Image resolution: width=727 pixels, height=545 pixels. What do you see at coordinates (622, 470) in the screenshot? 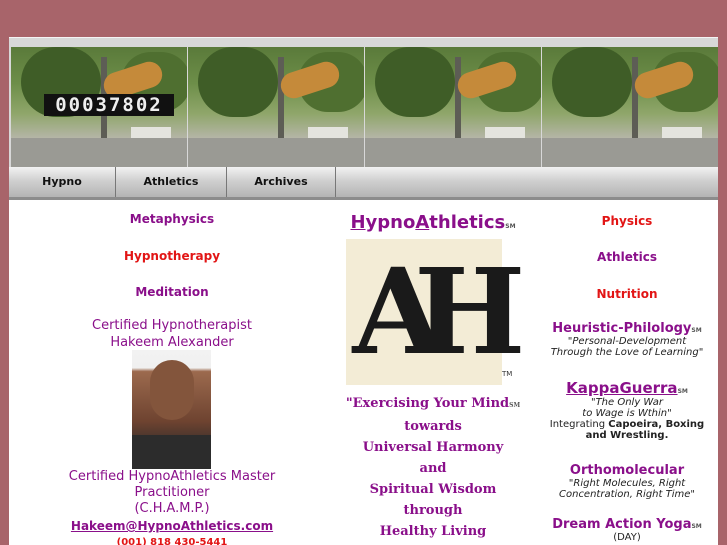
I see `ortho-title: Orthomolecular` at bounding box center [622, 470].